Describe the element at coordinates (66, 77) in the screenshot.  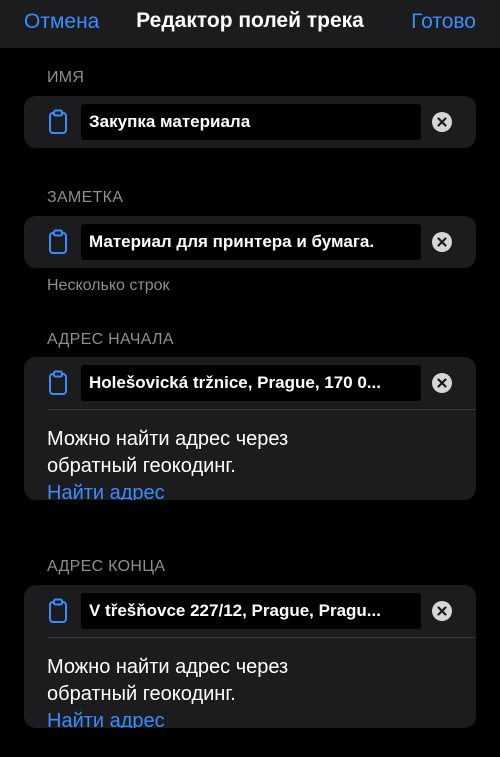
I see `name-section-header: ИМЯ` at that location.